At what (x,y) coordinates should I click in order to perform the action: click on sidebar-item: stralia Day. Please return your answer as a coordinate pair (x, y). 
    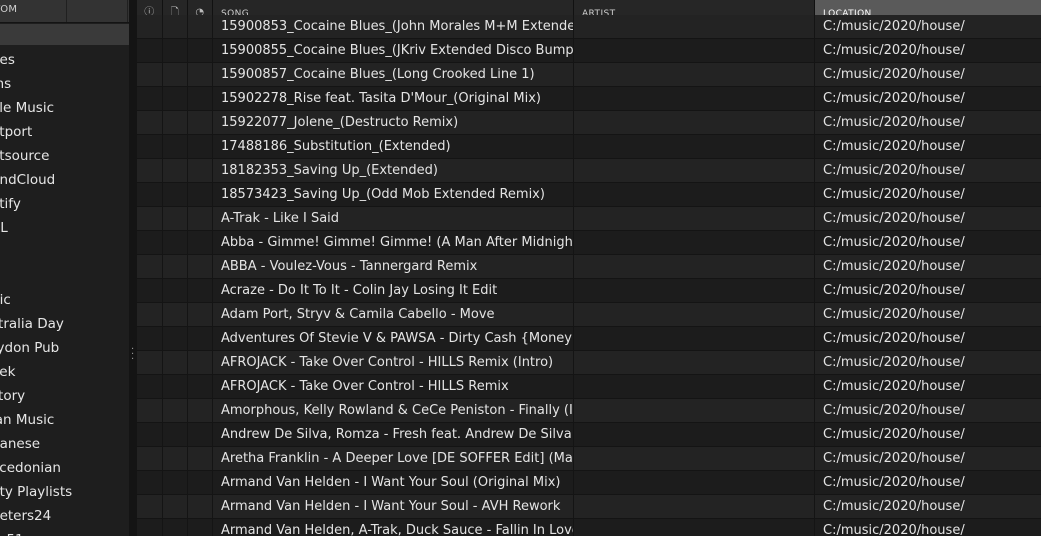
    Looking at the image, I should click on (36, 324).